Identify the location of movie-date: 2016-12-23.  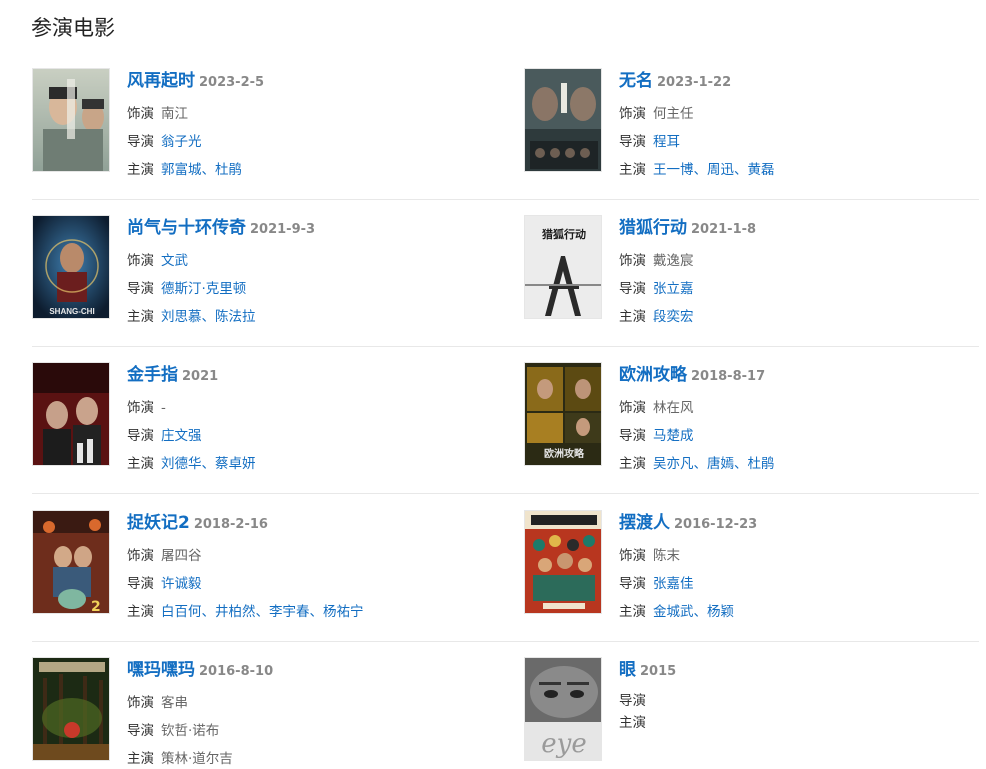
(716, 524).